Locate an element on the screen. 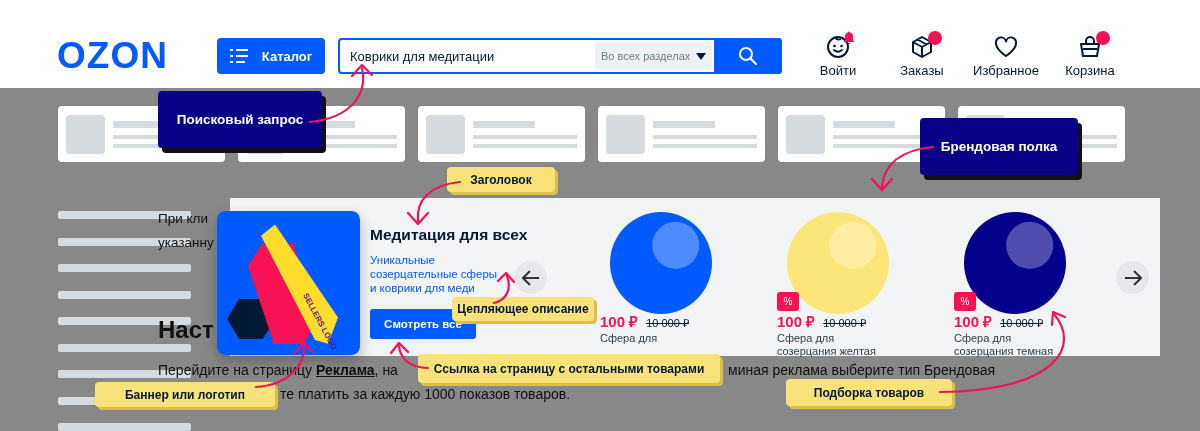 Image resolution: width=1200 pixels, height=431 pixels. article-text: указанну is located at coordinates (186, 243).